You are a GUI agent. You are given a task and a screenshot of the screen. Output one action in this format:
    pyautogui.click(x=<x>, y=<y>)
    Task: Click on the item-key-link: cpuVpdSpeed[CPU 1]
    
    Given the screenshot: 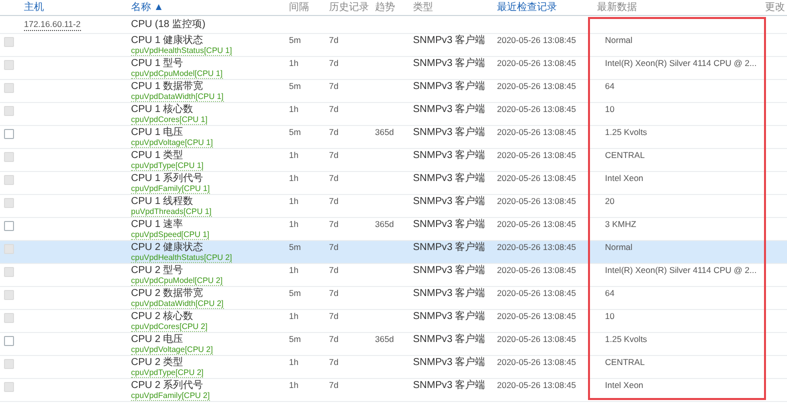 What is the action you would take?
    pyautogui.click(x=170, y=235)
    